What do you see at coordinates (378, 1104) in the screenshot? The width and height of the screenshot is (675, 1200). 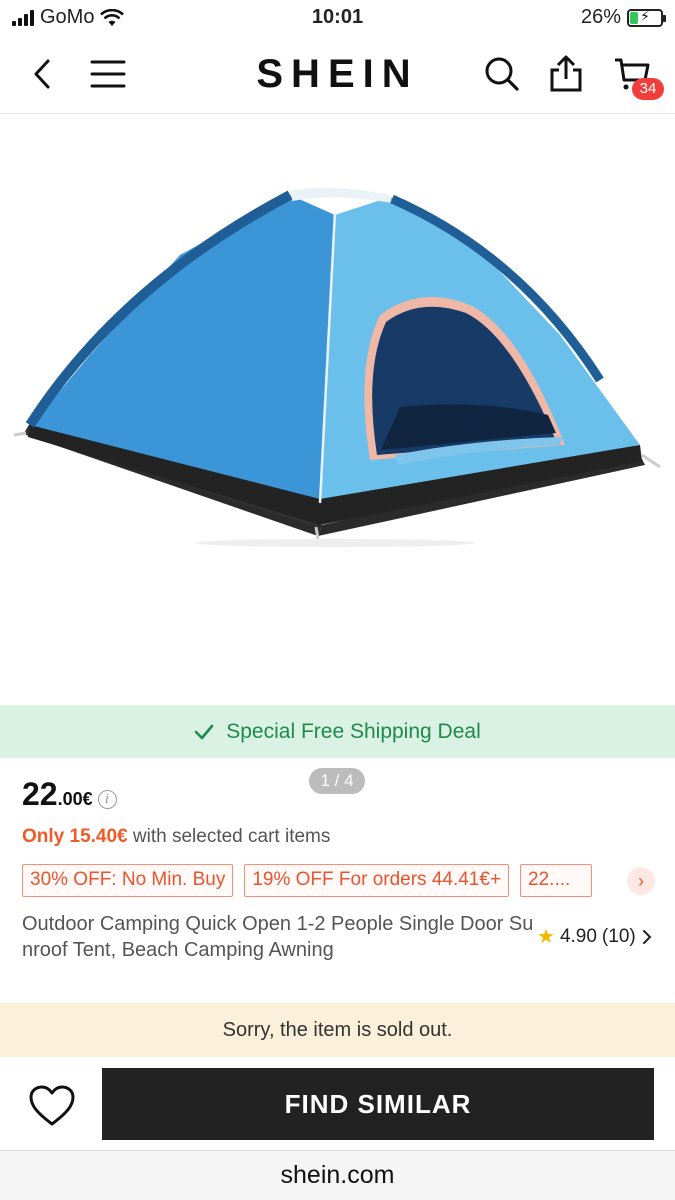 I see `find-similar-button: FIND SIMILAR` at bounding box center [378, 1104].